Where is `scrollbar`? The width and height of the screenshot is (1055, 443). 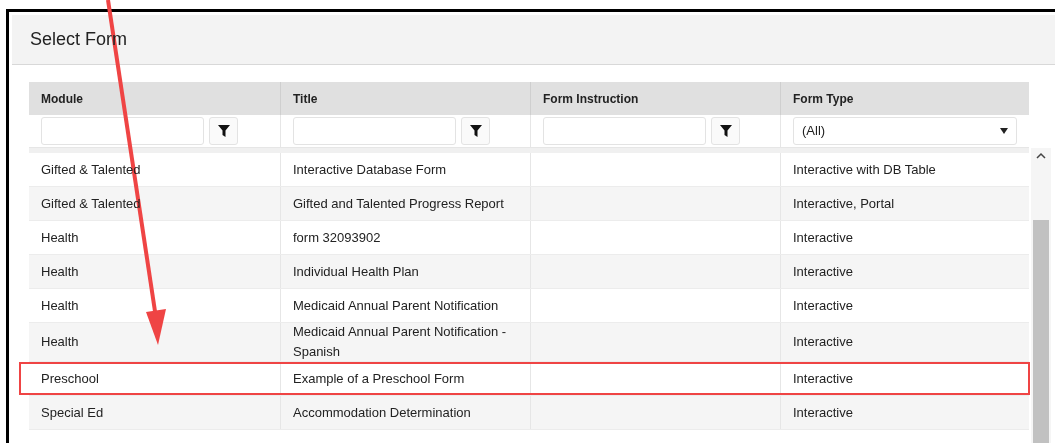
scrollbar is located at coordinates (1041, 295).